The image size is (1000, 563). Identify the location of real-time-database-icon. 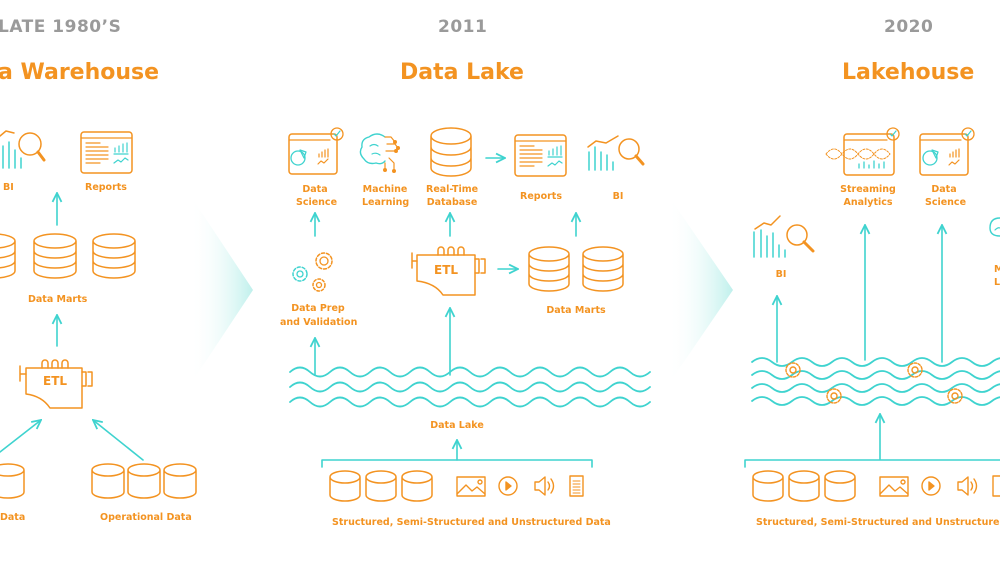
(451, 152).